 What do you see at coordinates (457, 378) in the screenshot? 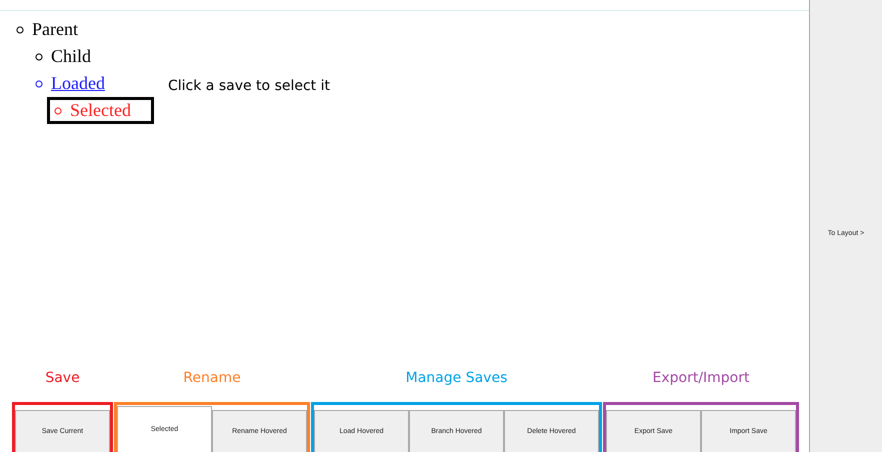
I see `group-label: Manage Saves` at bounding box center [457, 378].